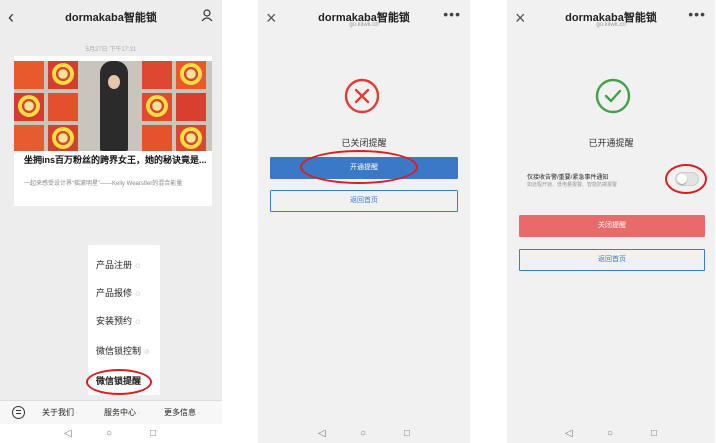 This screenshot has width=716, height=443. Describe the element at coordinates (572, 185) in the screenshot. I see `option-description: 如远程开锁、低电量报警、智能防撬报警` at that location.